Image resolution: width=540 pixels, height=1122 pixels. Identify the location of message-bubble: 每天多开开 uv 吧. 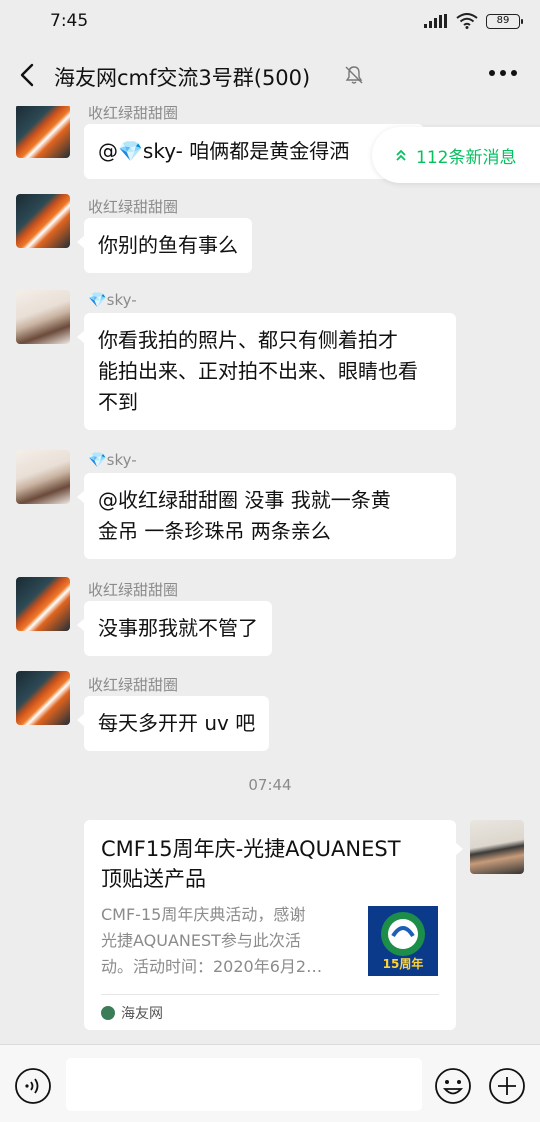
(173, 723).